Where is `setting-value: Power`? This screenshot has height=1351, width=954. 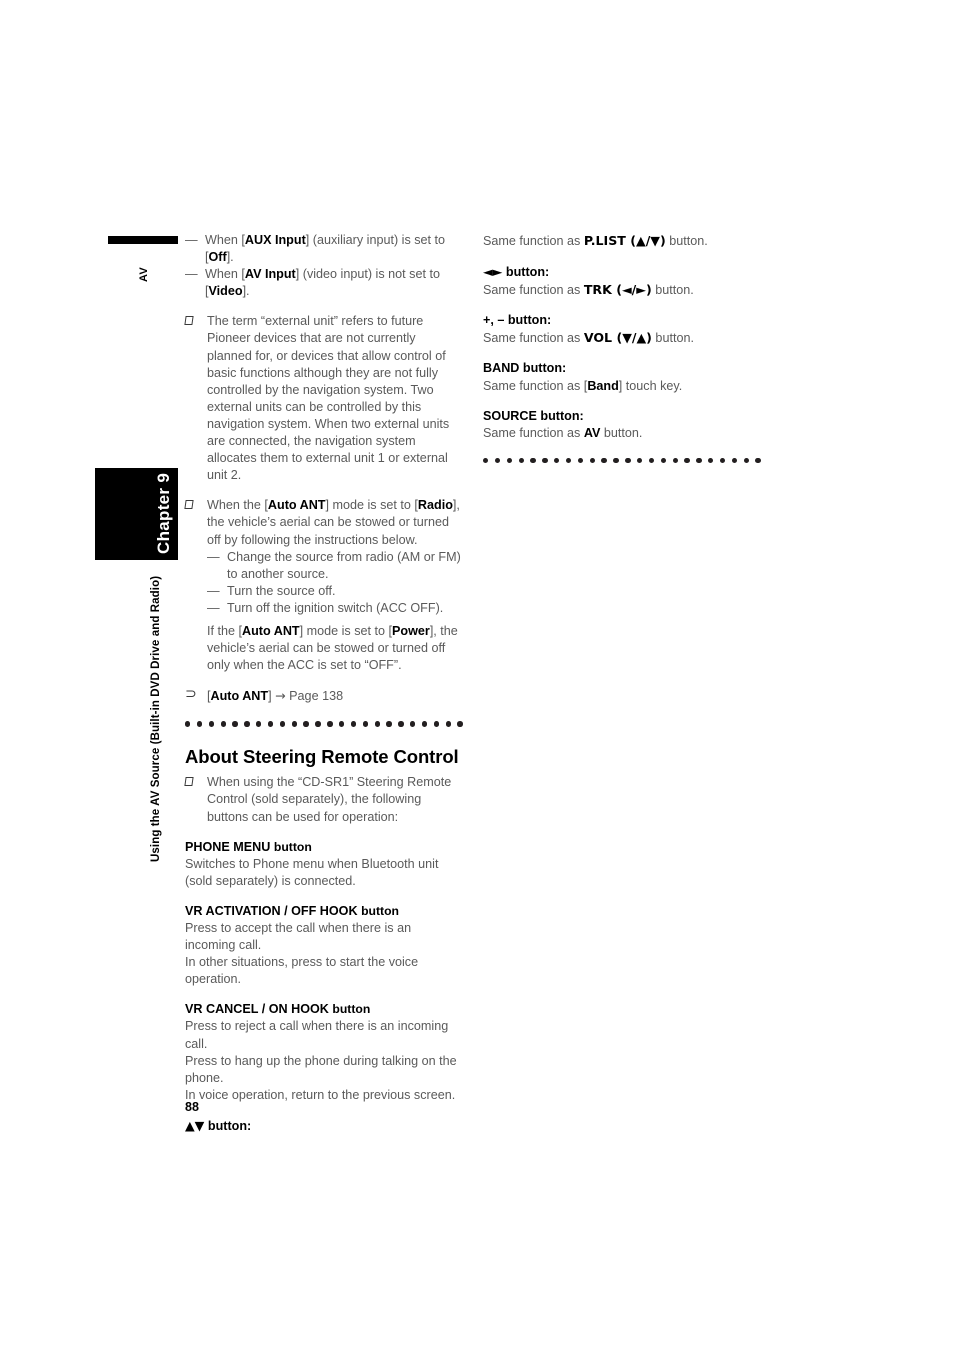
setting-value: Power is located at coordinates (411, 630).